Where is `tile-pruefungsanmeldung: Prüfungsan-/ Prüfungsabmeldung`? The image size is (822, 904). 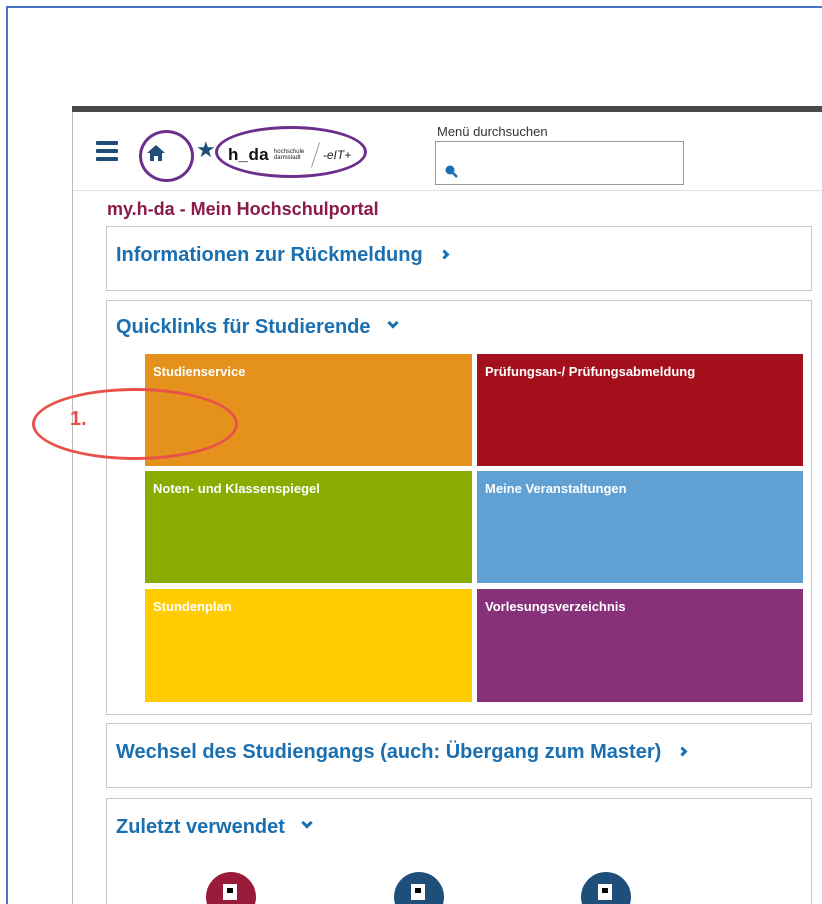 tile-pruefungsanmeldung: Prüfungsan-/ Prüfungsabmeldung is located at coordinates (640, 410).